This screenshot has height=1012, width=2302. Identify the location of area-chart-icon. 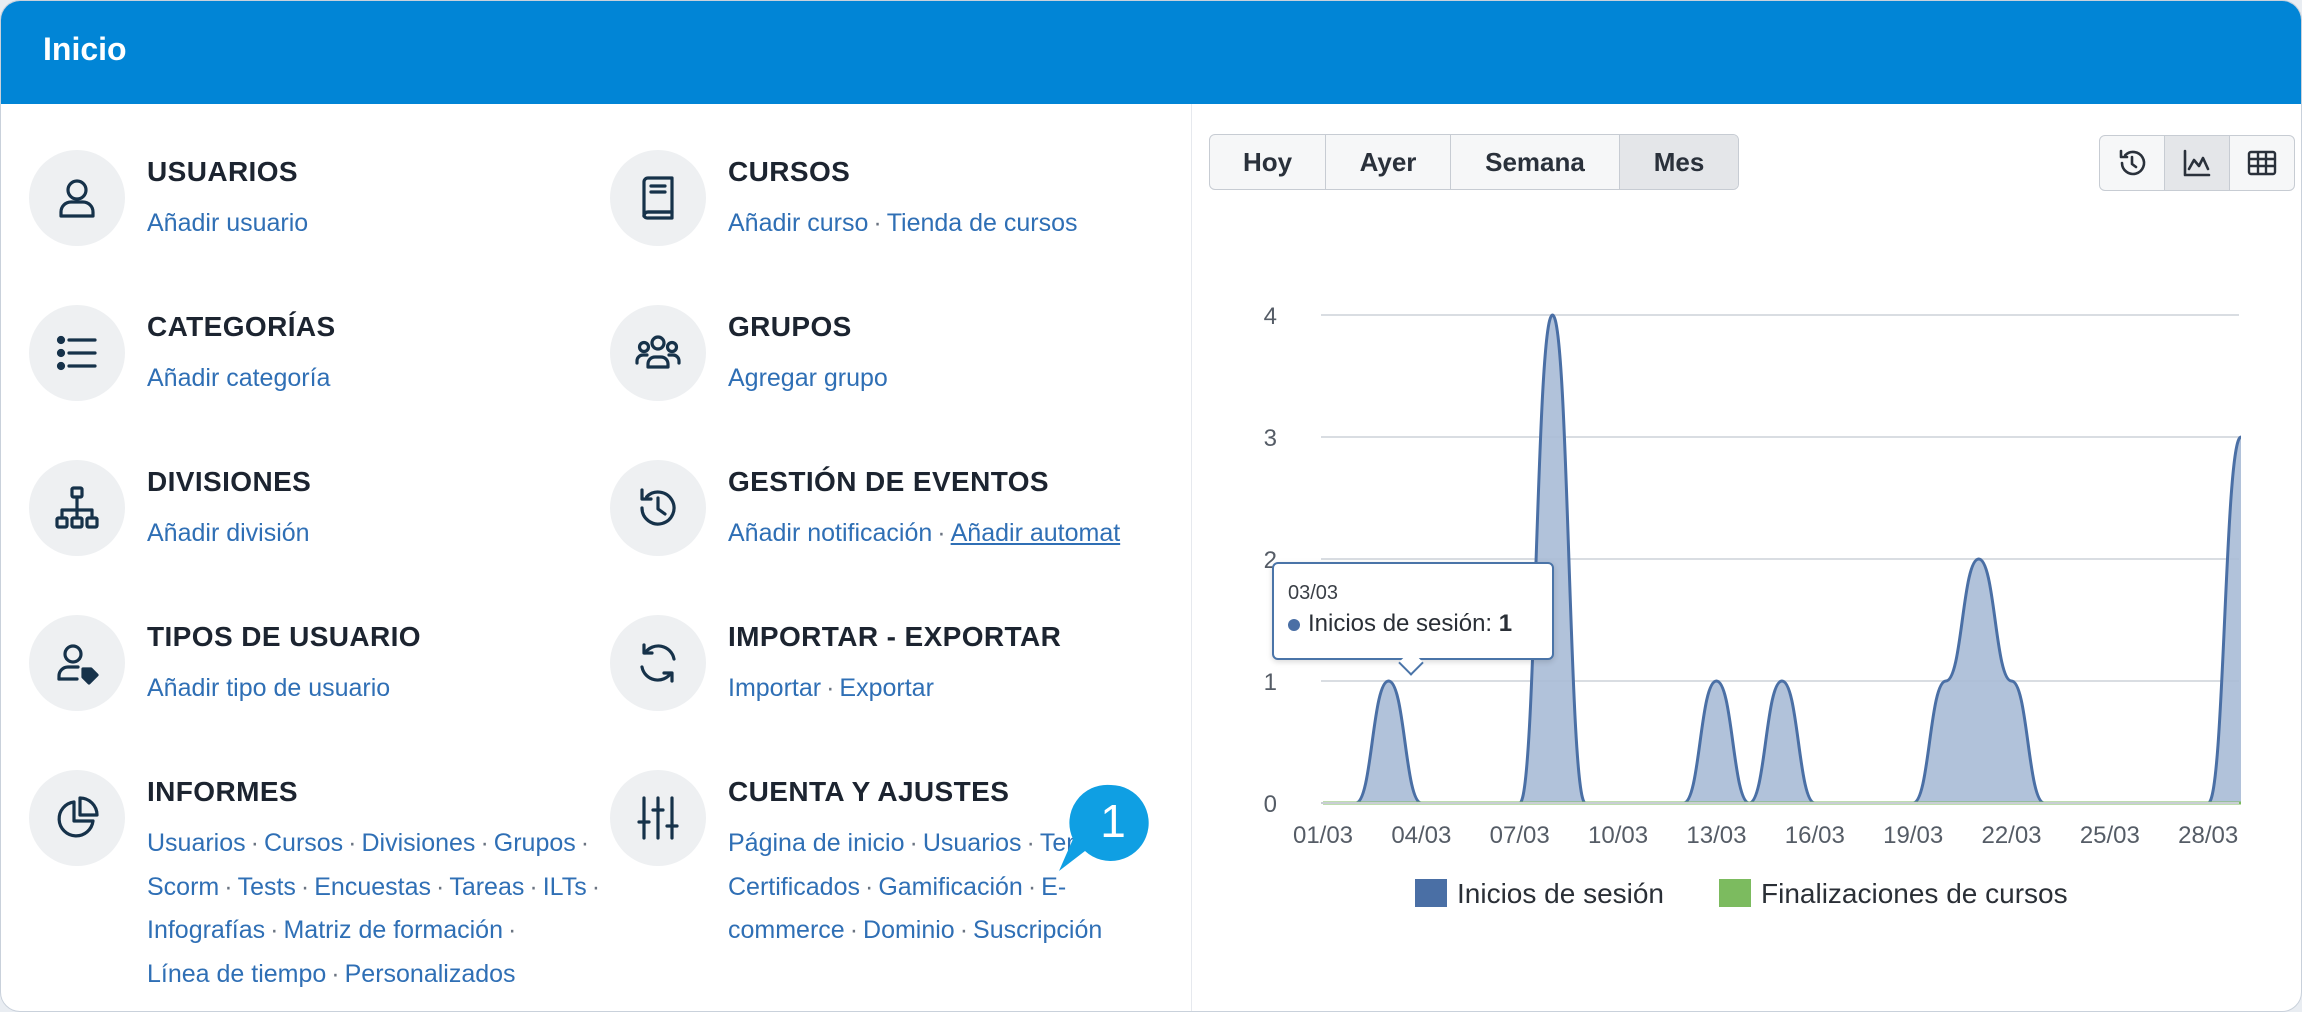
(2197, 163).